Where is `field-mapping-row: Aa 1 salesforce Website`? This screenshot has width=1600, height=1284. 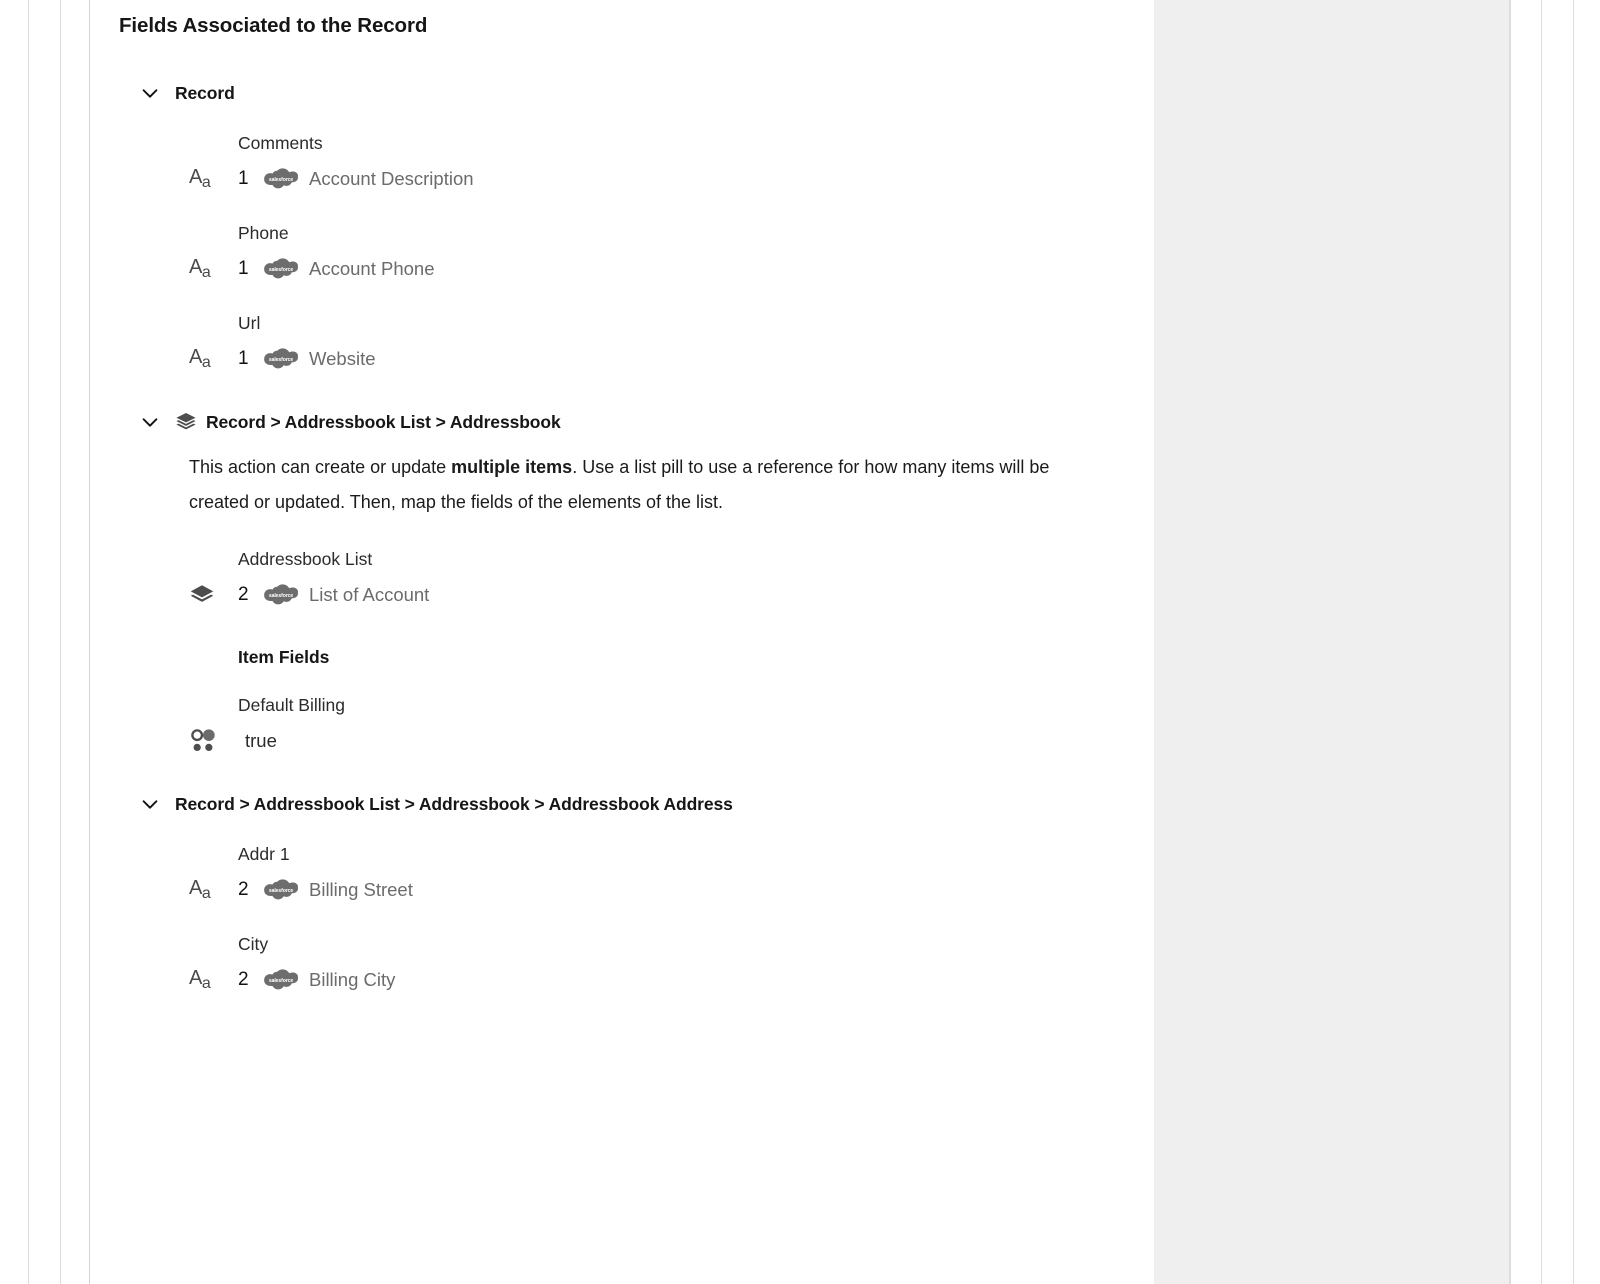 field-mapping-row: Aa 1 salesforce Website is located at coordinates (657, 359).